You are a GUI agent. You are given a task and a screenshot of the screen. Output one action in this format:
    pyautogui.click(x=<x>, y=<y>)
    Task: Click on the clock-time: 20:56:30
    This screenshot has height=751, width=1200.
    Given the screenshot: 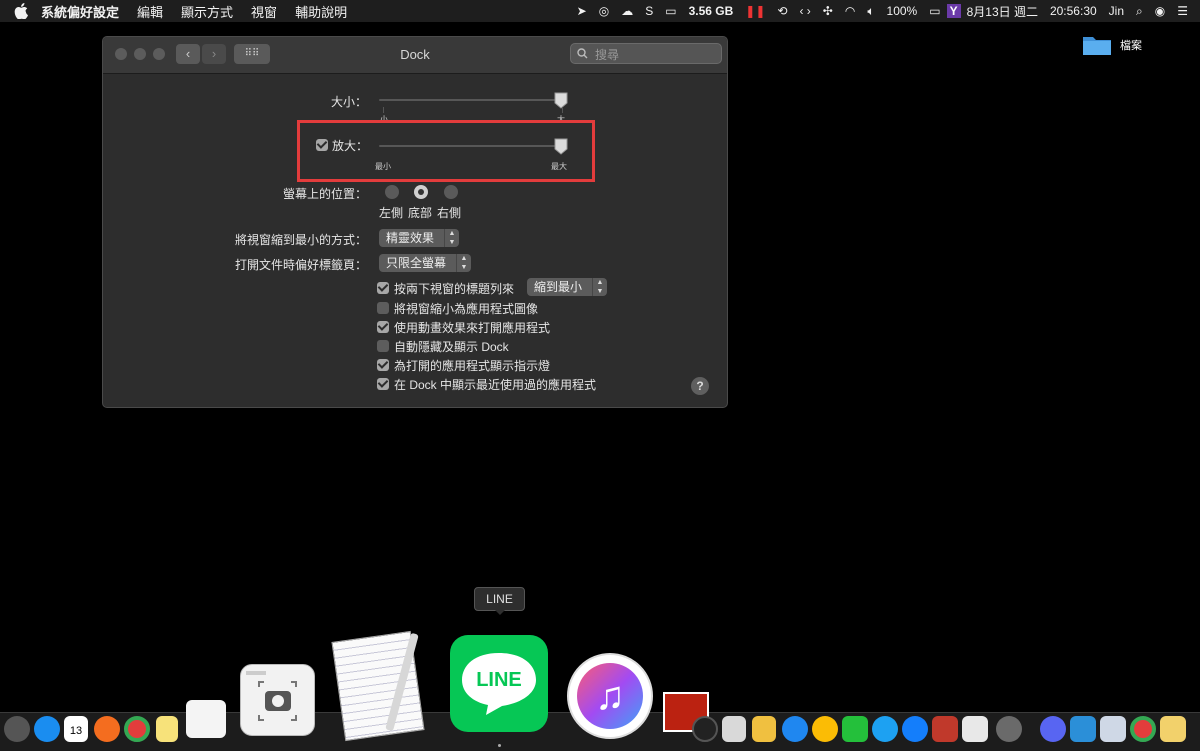 What is the action you would take?
    pyautogui.click(x=1073, y=11)
    